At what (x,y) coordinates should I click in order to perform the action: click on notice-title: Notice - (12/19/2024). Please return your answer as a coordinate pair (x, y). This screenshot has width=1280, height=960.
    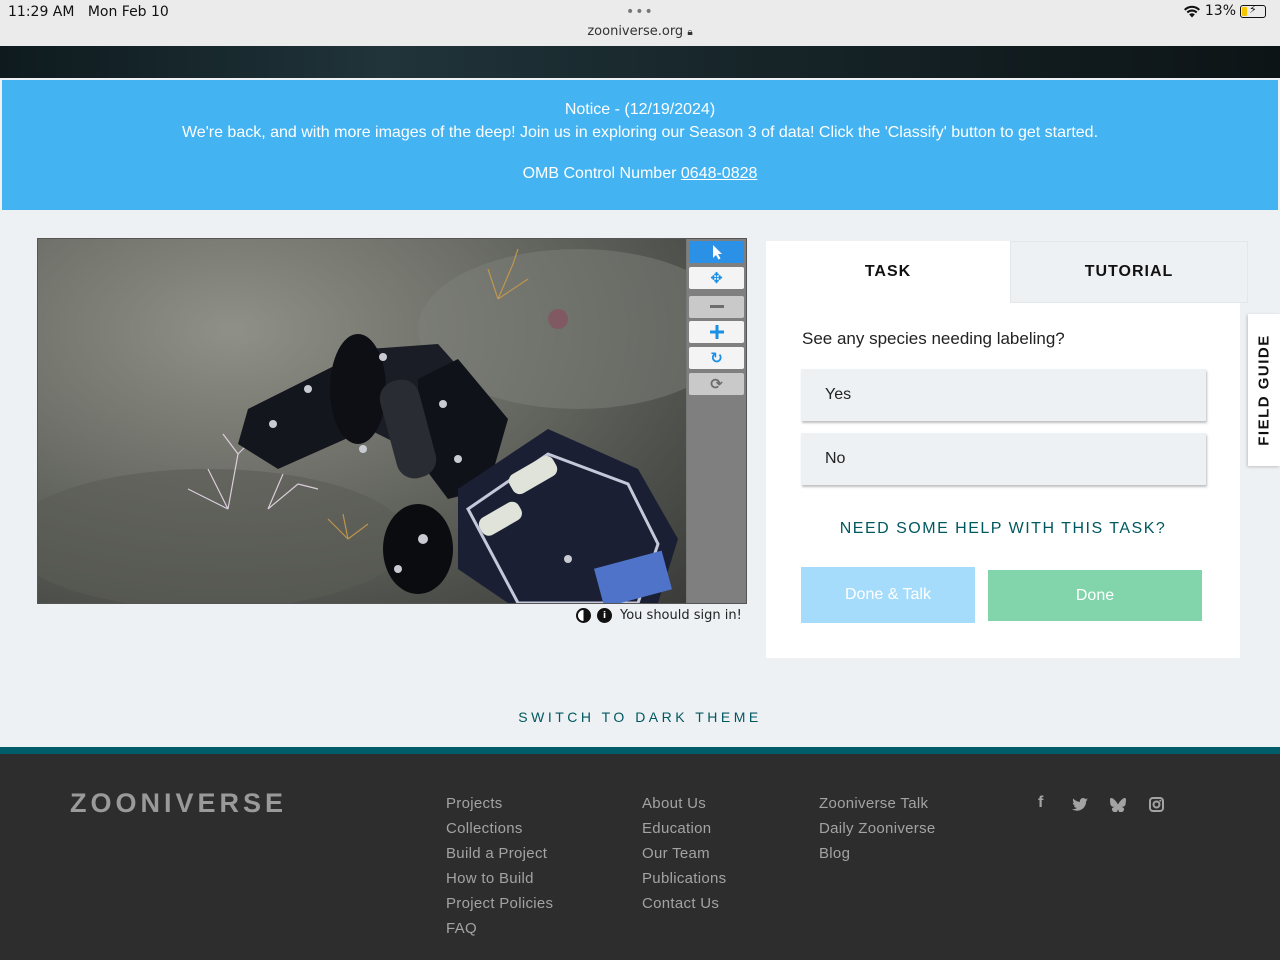
    Looking at the image, I should click on (640, 109).